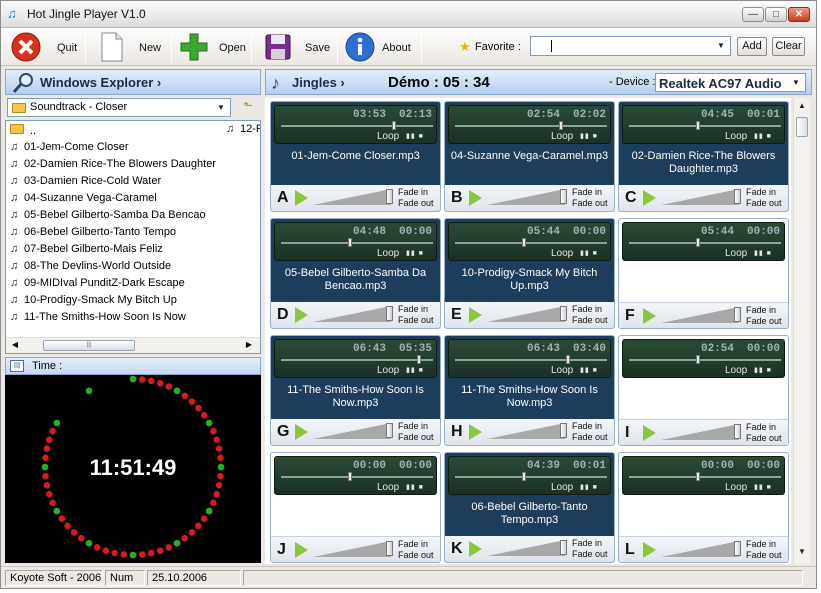  What do you see at coordinates (23, 132) in the screenshot?
I see `list-item: ..` at bounding box center [23, 132].